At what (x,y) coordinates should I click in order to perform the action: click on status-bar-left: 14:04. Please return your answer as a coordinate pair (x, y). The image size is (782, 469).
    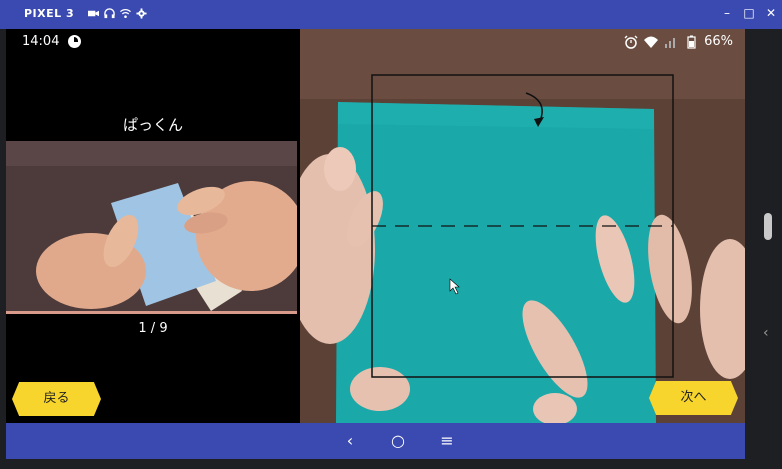
    Looking at the image, I should click on (52, 41).